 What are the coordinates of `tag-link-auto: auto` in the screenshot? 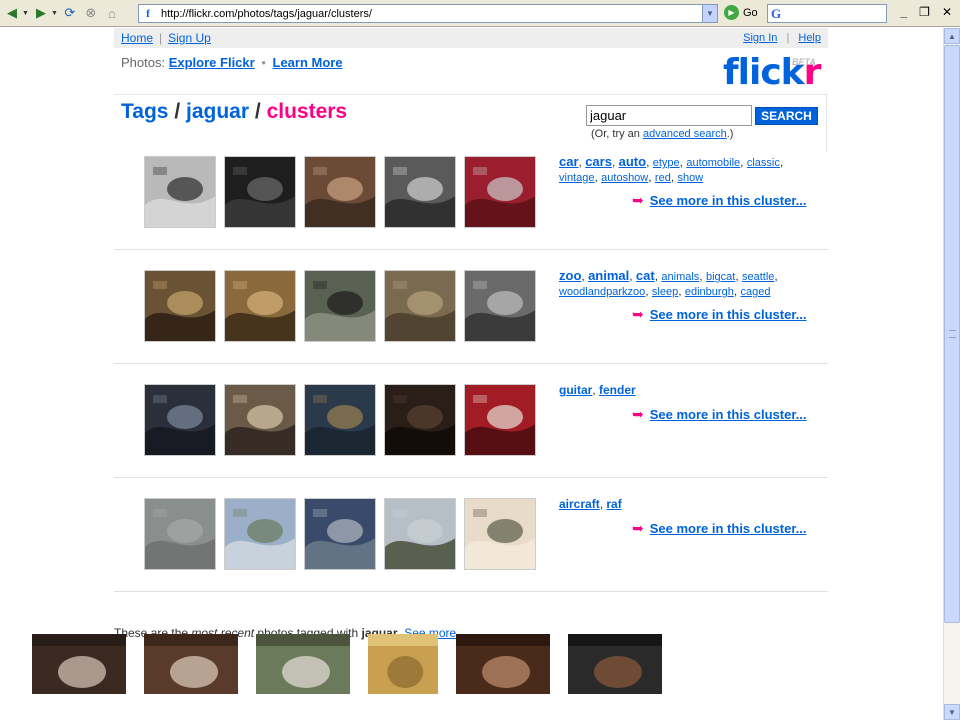 It's located at (632, 161).